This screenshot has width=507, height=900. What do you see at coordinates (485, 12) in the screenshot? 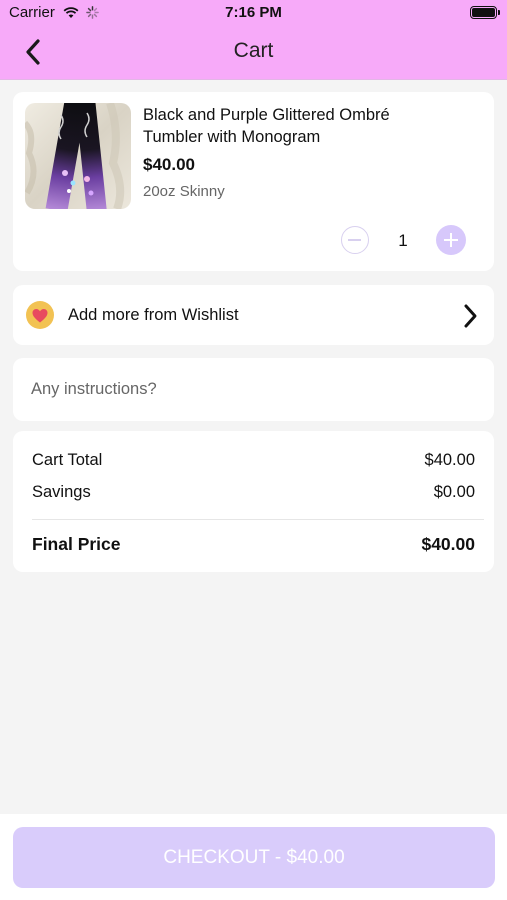
I see `battery-icon` at bounding box center [485, 12].